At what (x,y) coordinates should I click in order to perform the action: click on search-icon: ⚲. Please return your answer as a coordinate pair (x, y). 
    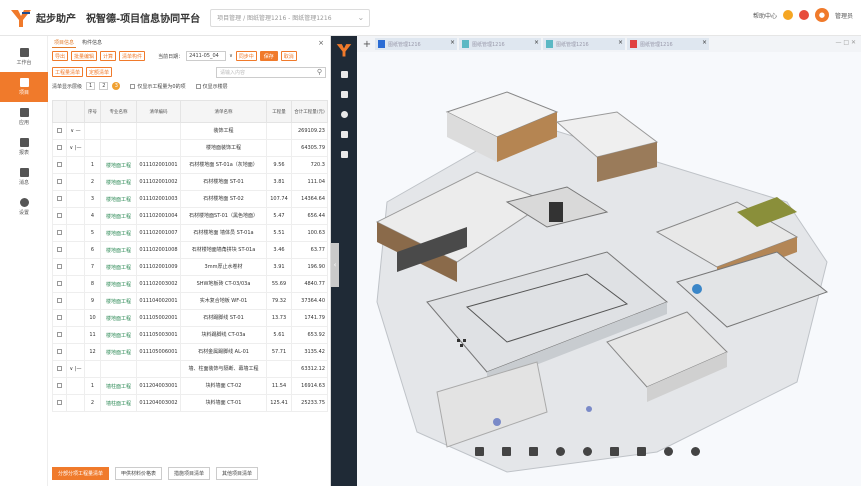
    Looking at the image, I should click on (319, 72).